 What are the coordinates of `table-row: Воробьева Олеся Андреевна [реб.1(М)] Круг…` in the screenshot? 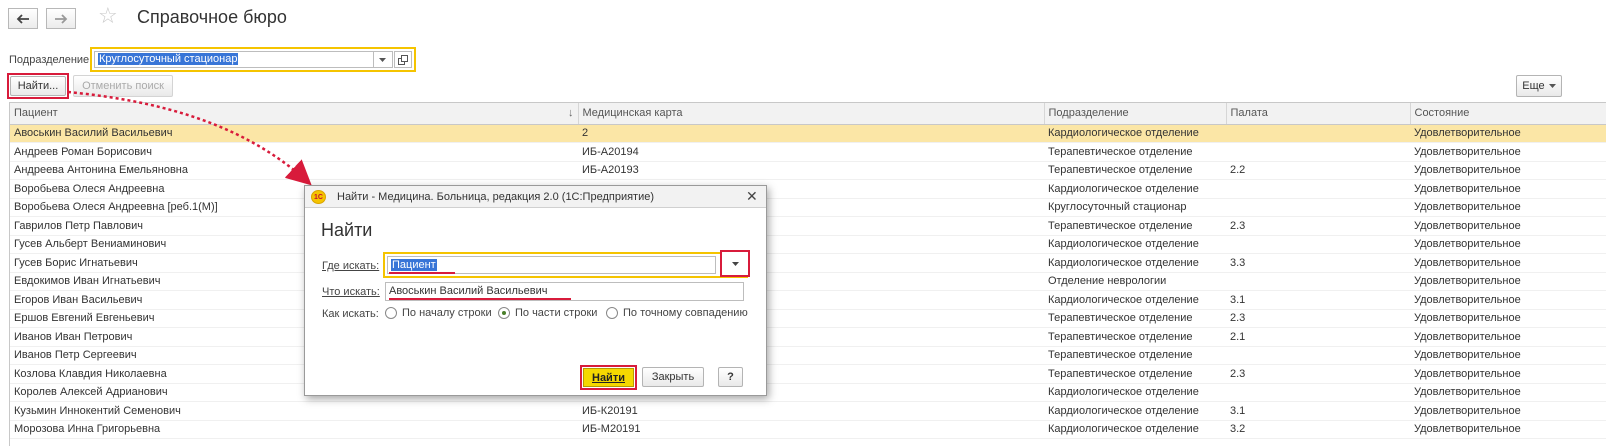 It's located at (808, 207).